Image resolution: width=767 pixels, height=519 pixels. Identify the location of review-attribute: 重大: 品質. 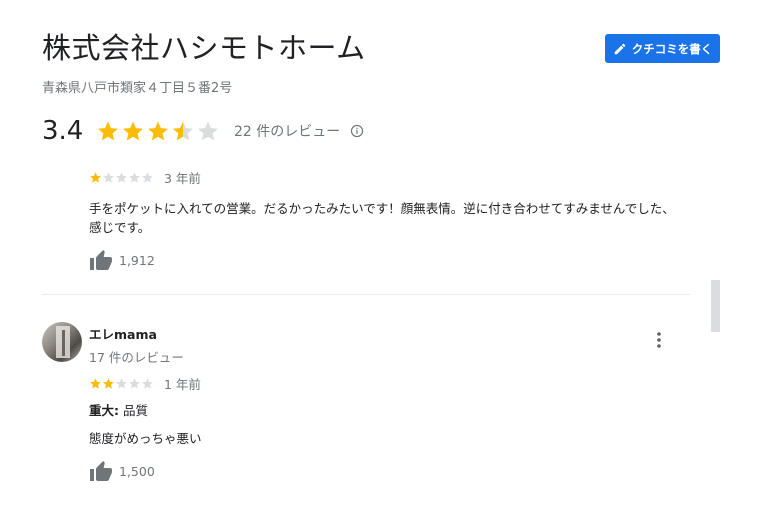
(145, 410).